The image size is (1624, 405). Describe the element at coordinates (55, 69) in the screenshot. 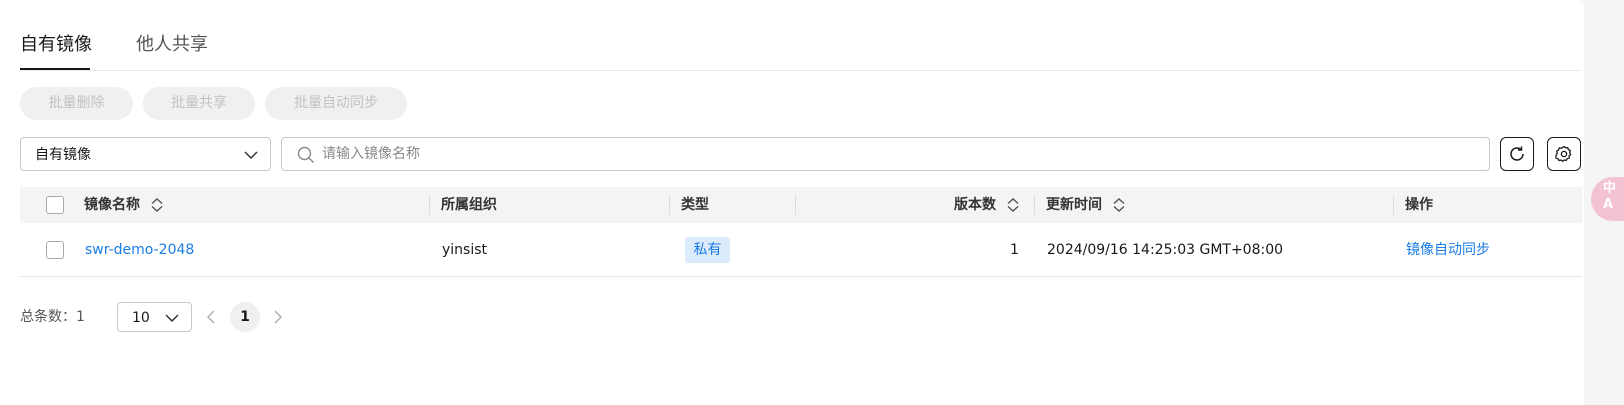

I see `active-tab-indicator` at that location.